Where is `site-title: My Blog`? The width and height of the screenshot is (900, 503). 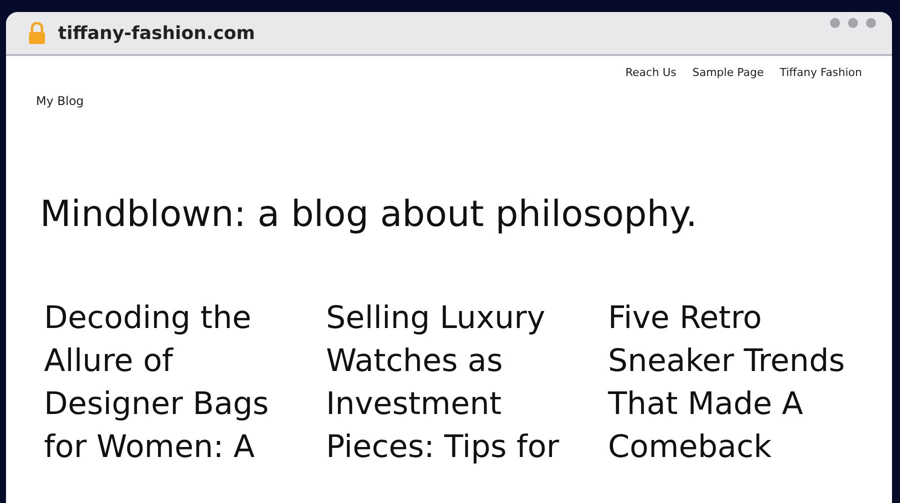
site-title: My Blog is located at coordinates (60, 101).